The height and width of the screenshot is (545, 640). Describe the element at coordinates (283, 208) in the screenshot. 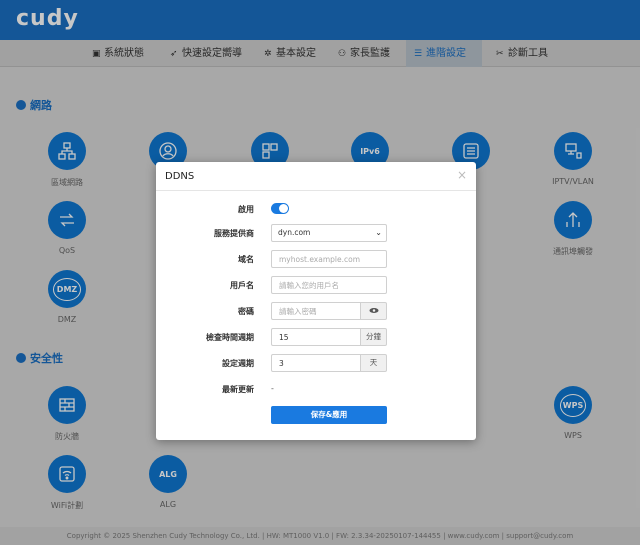

I see `toggle-knob` at that location.